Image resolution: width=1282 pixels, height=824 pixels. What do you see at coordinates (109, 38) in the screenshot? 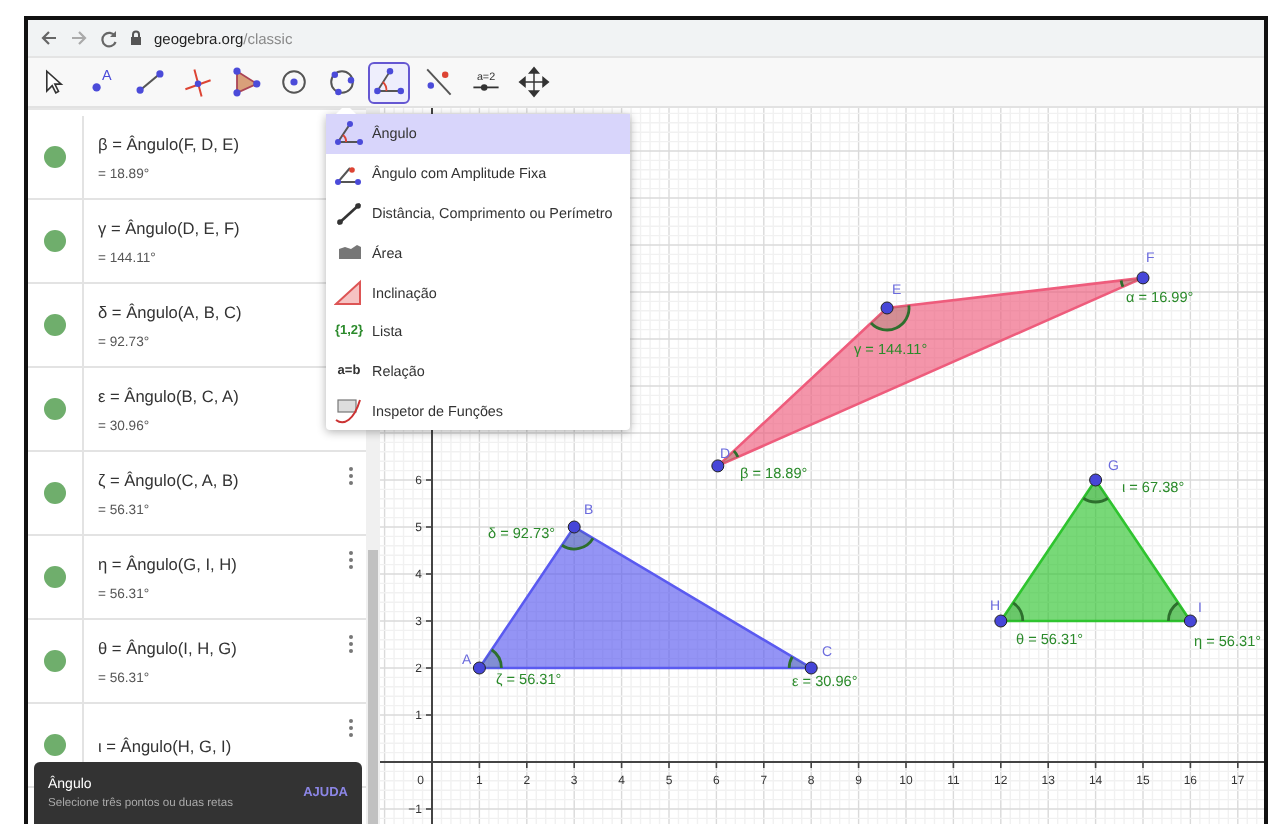
I see `reload-icon` at bounding box center [109, 38].